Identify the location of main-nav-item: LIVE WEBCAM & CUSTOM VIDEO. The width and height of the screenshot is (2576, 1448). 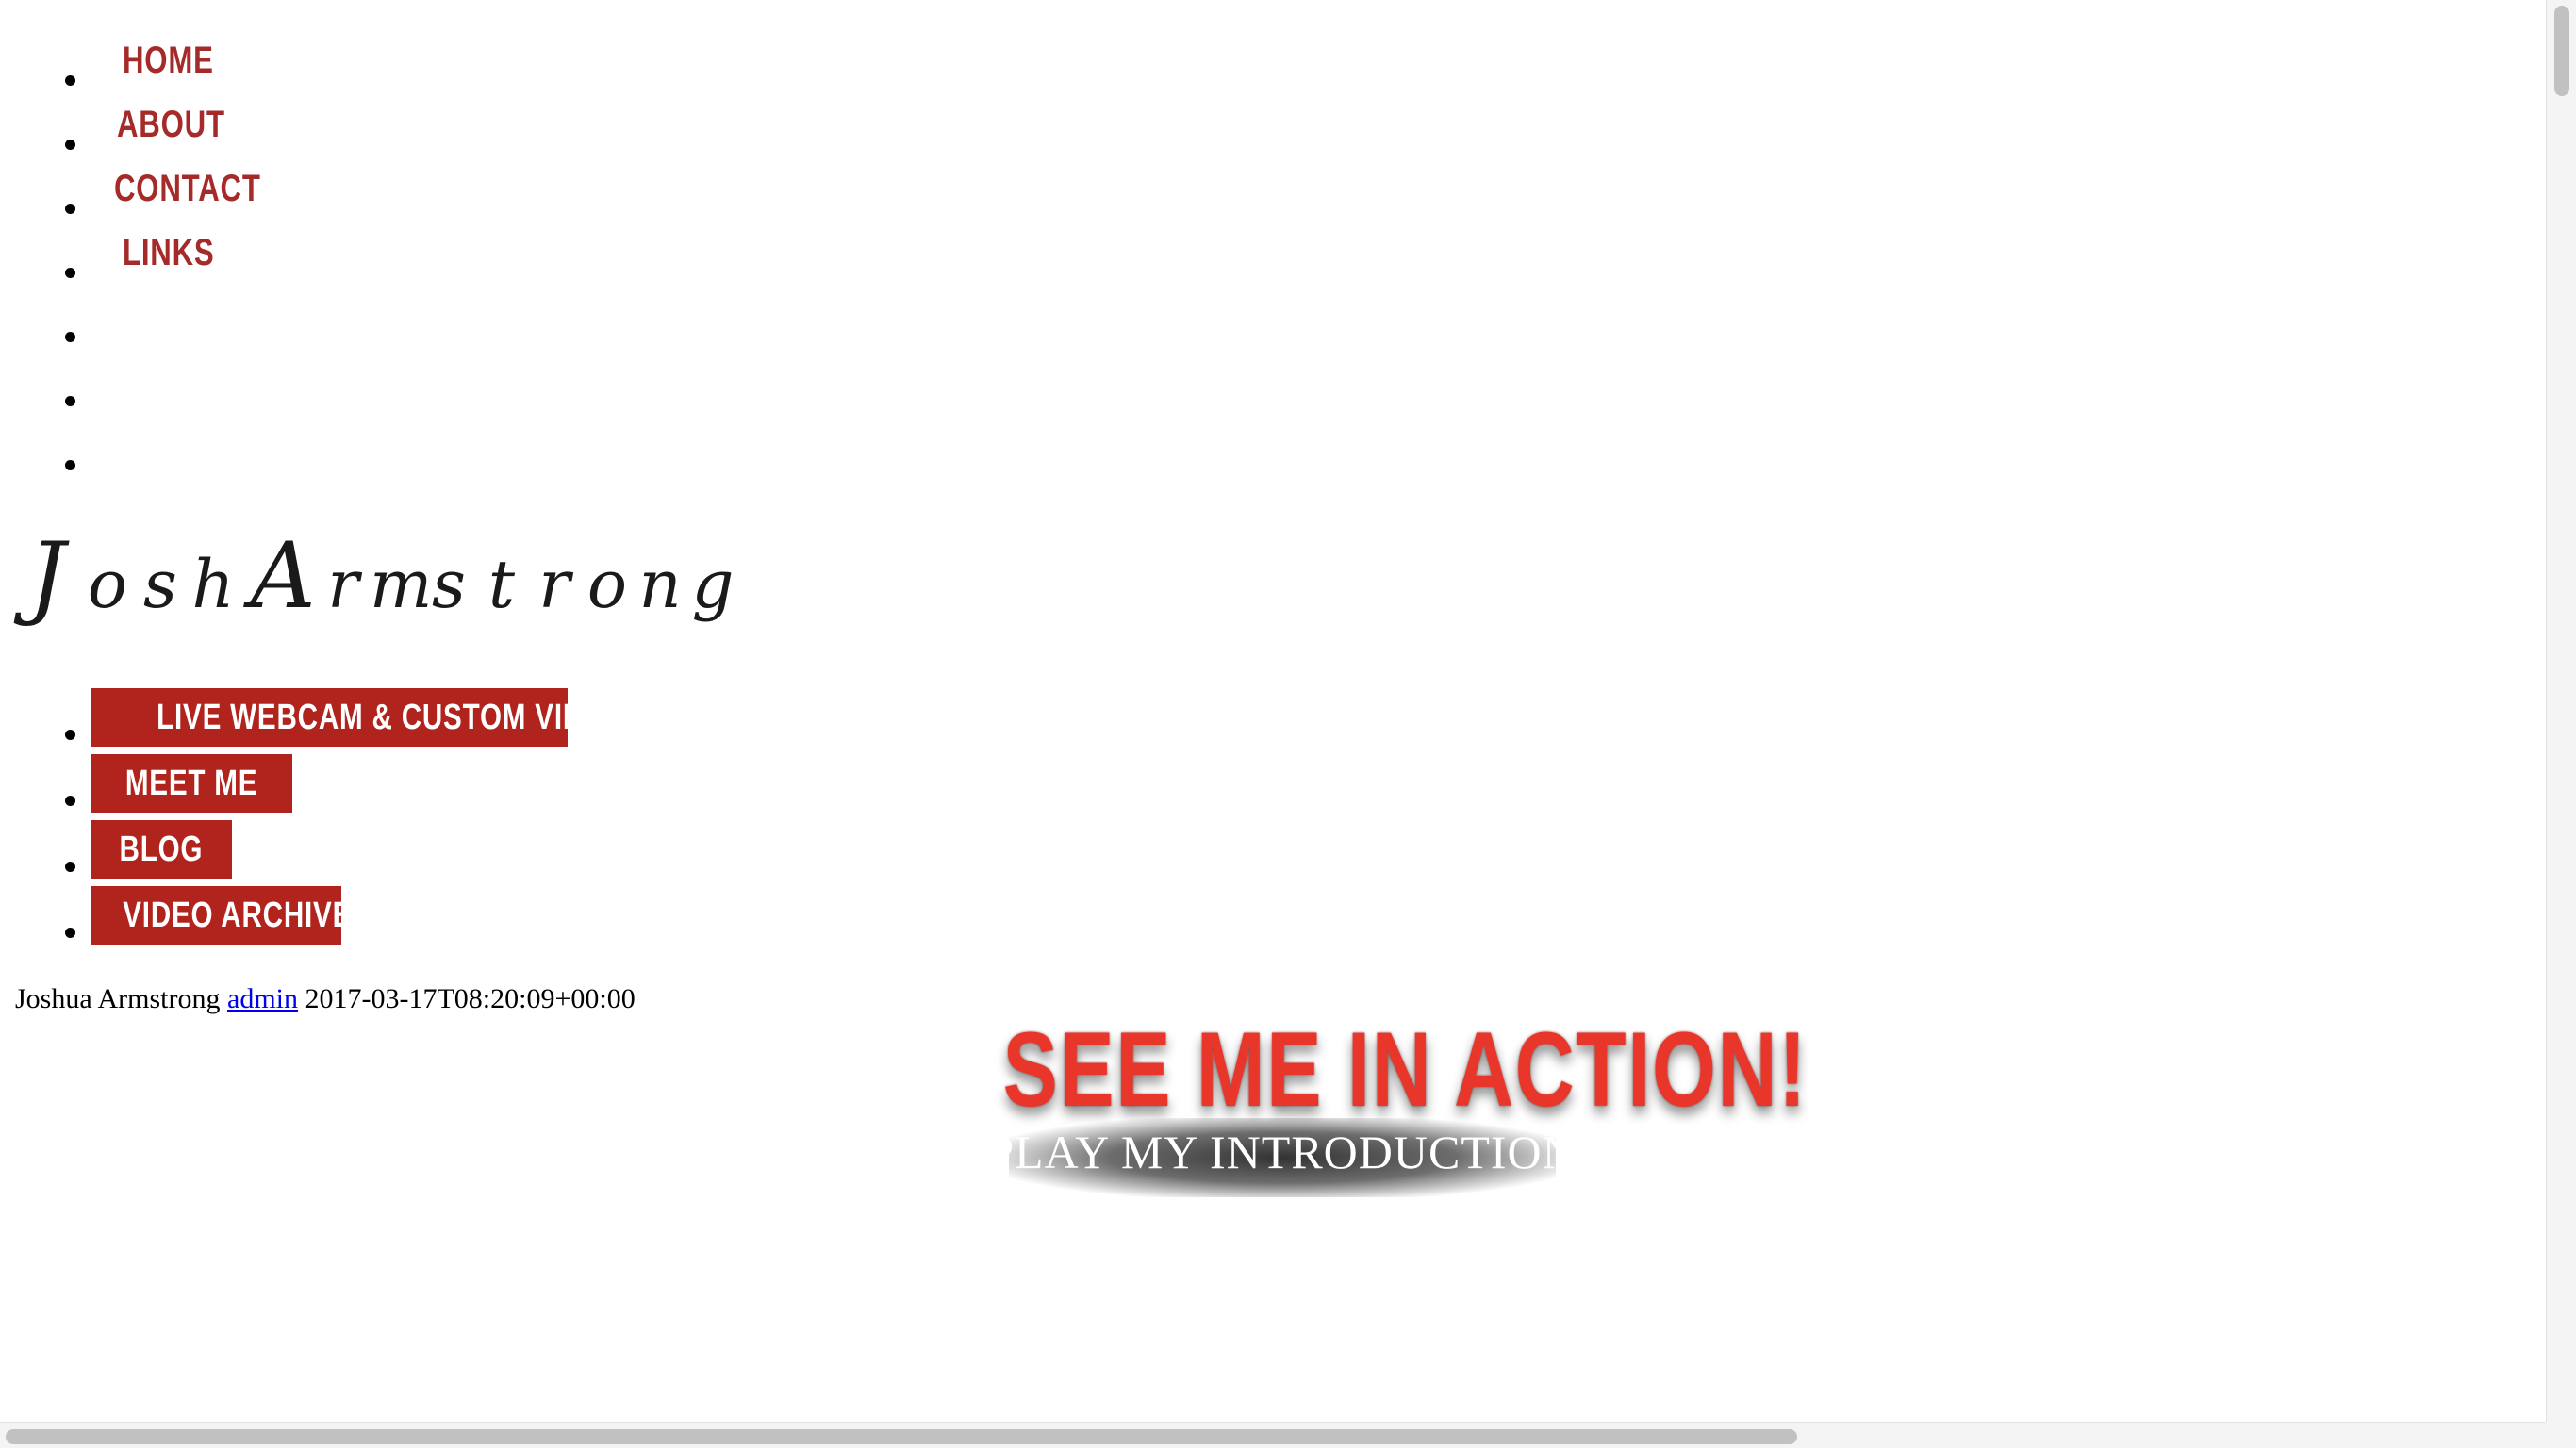
(330, 719).